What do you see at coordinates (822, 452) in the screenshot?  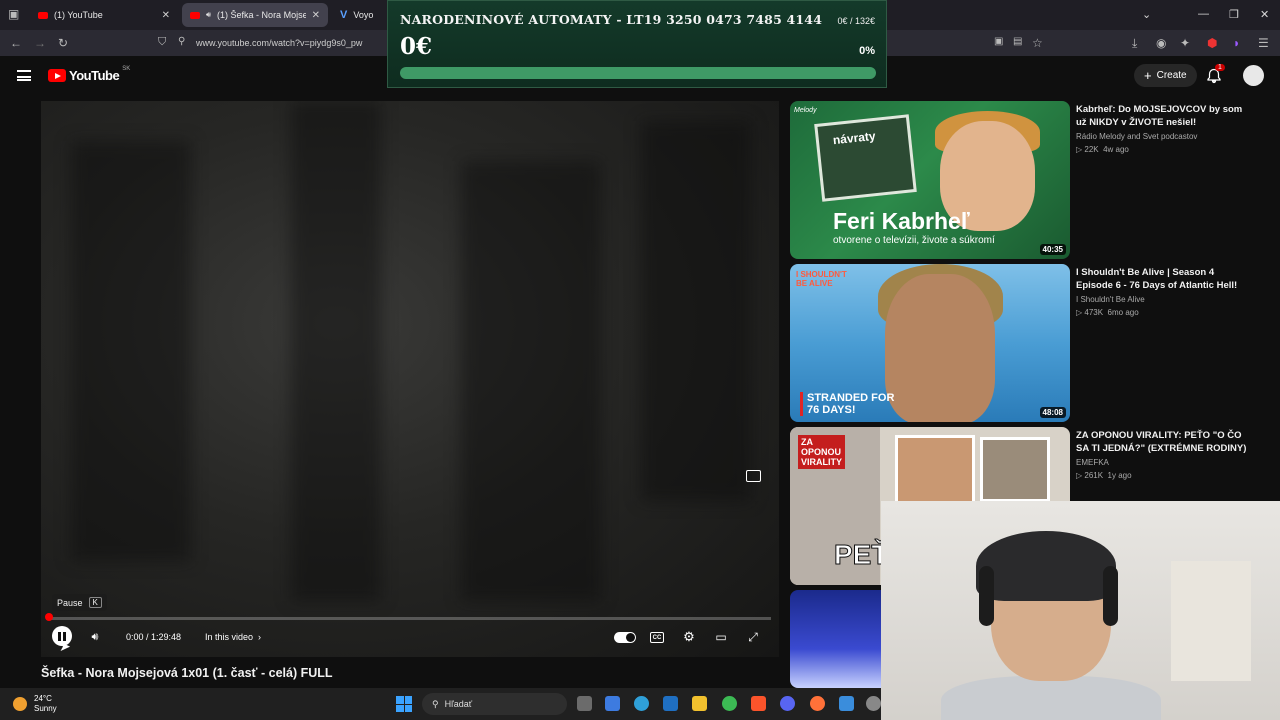 I see `thumbnail-logo: ZA OPONOU VIRALITY` at bounding box center [822, 452].